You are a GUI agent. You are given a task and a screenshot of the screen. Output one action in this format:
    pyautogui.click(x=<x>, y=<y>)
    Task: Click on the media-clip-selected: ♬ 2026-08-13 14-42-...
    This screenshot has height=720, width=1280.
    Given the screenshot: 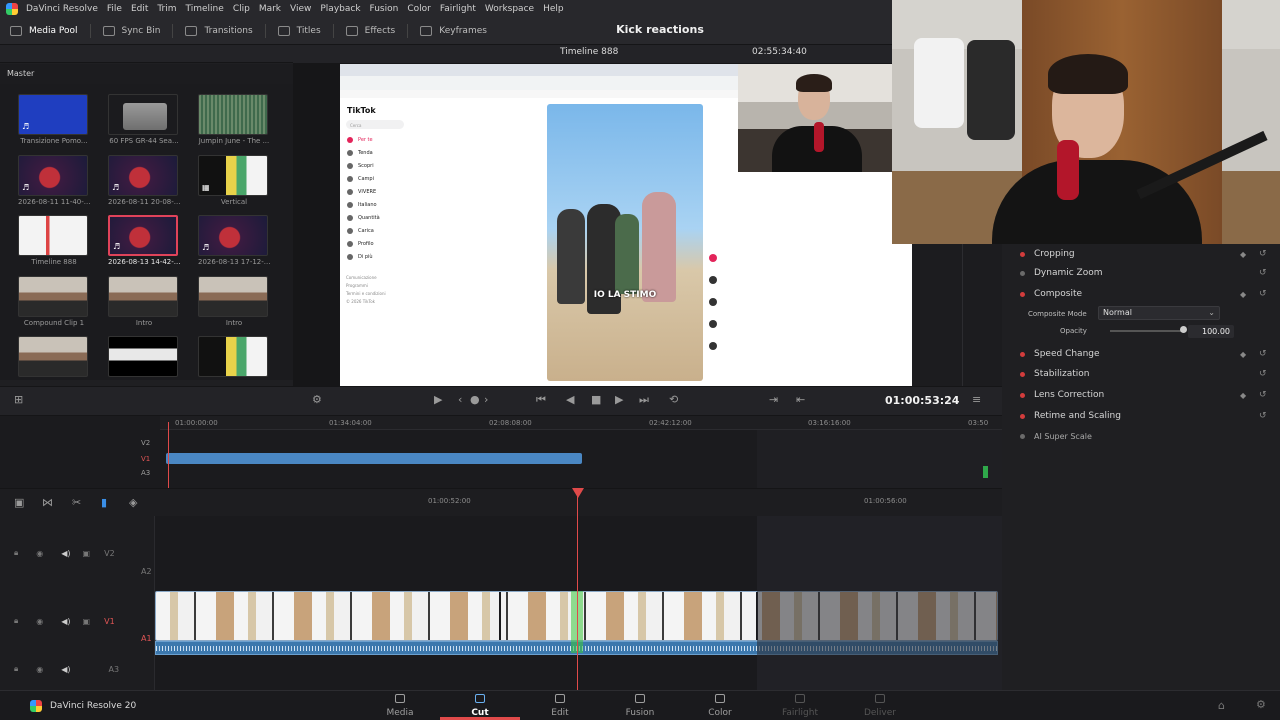 What is the action you would take?
    pyautogui.click(x=144, y=240)
    